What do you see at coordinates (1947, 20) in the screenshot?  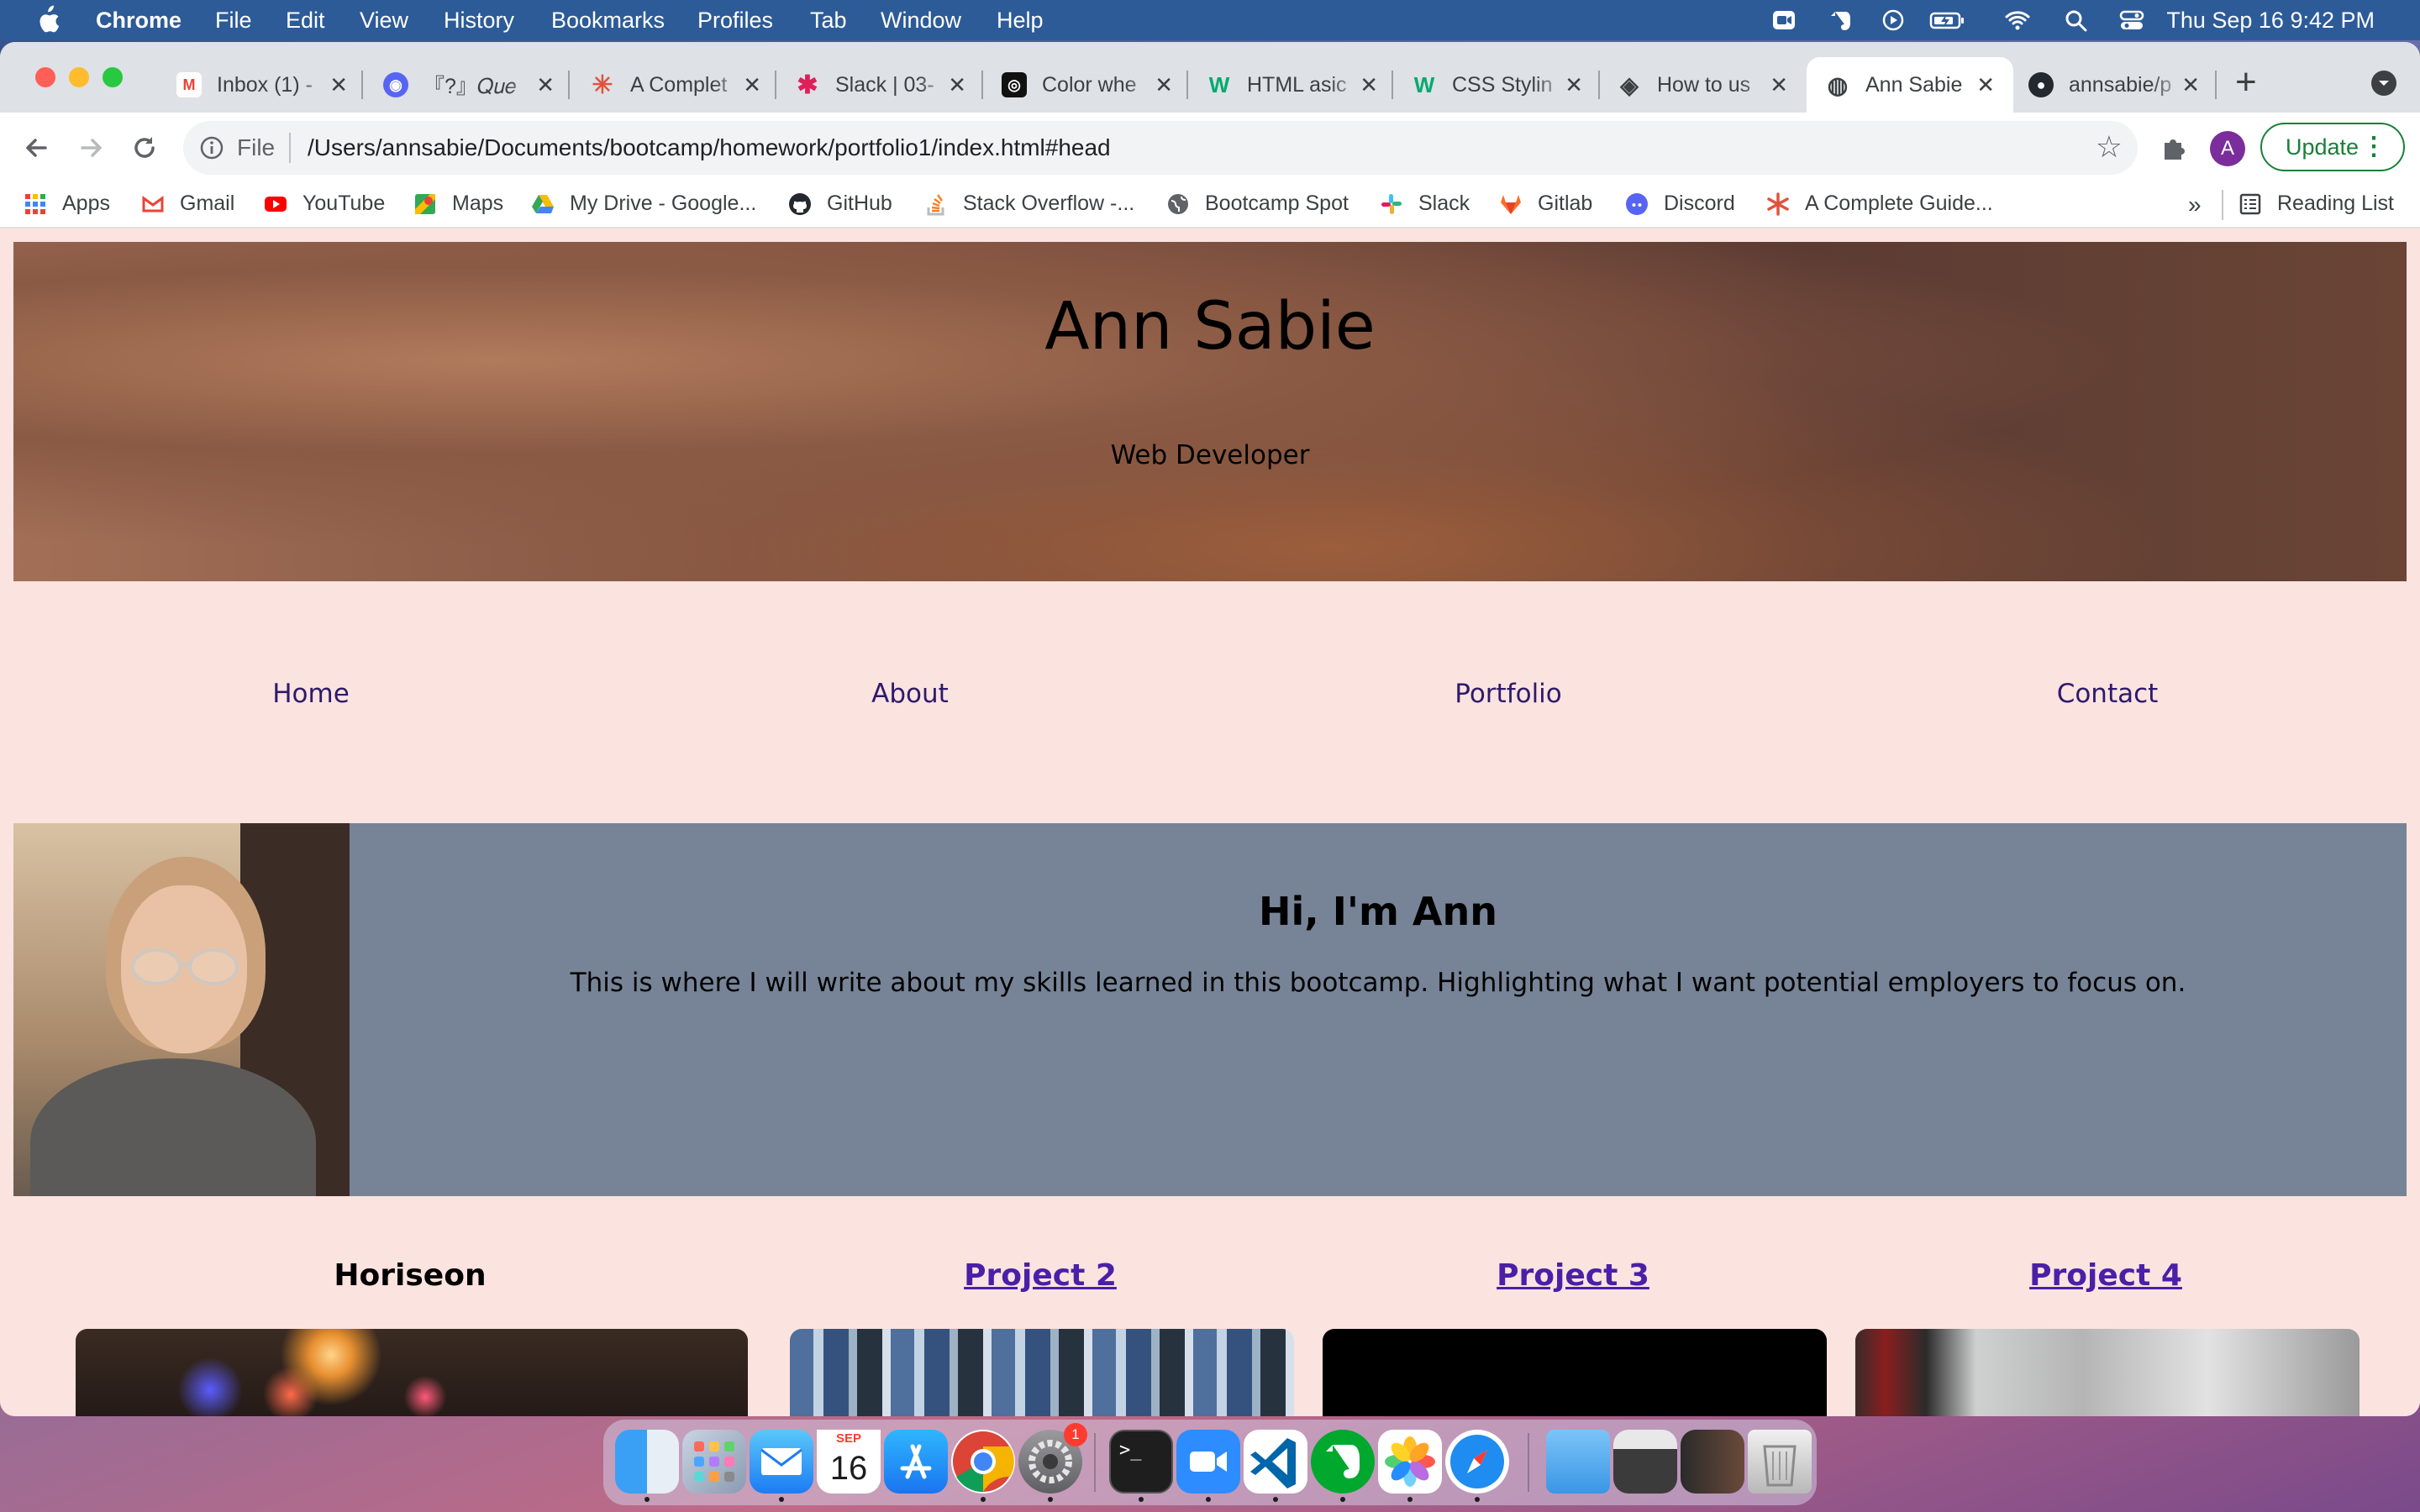 I see `battery-icon` at bounding box center [1947, 20].